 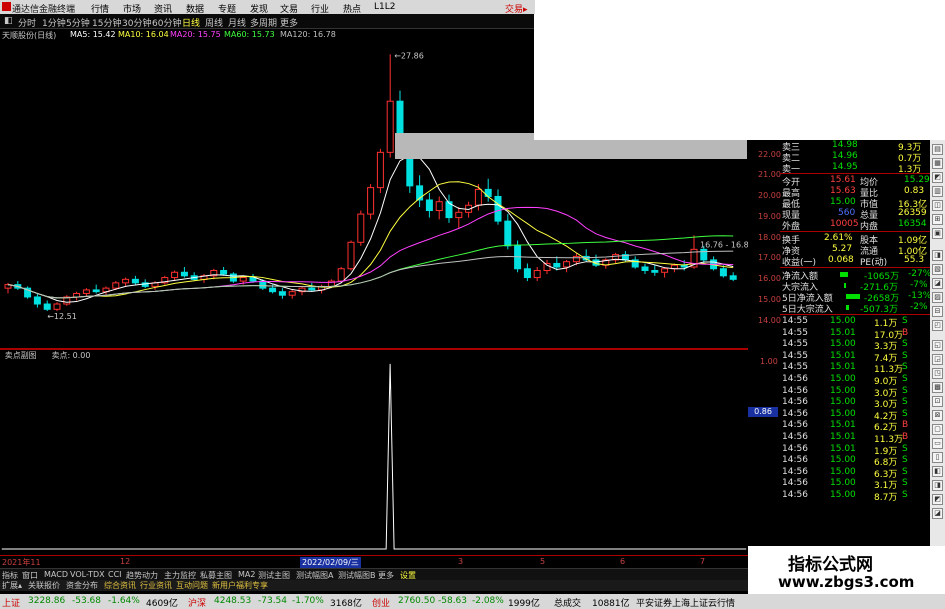 I want to click on quote-row: 外盘 10005 内盘 16354, so click(x=854, y=225).